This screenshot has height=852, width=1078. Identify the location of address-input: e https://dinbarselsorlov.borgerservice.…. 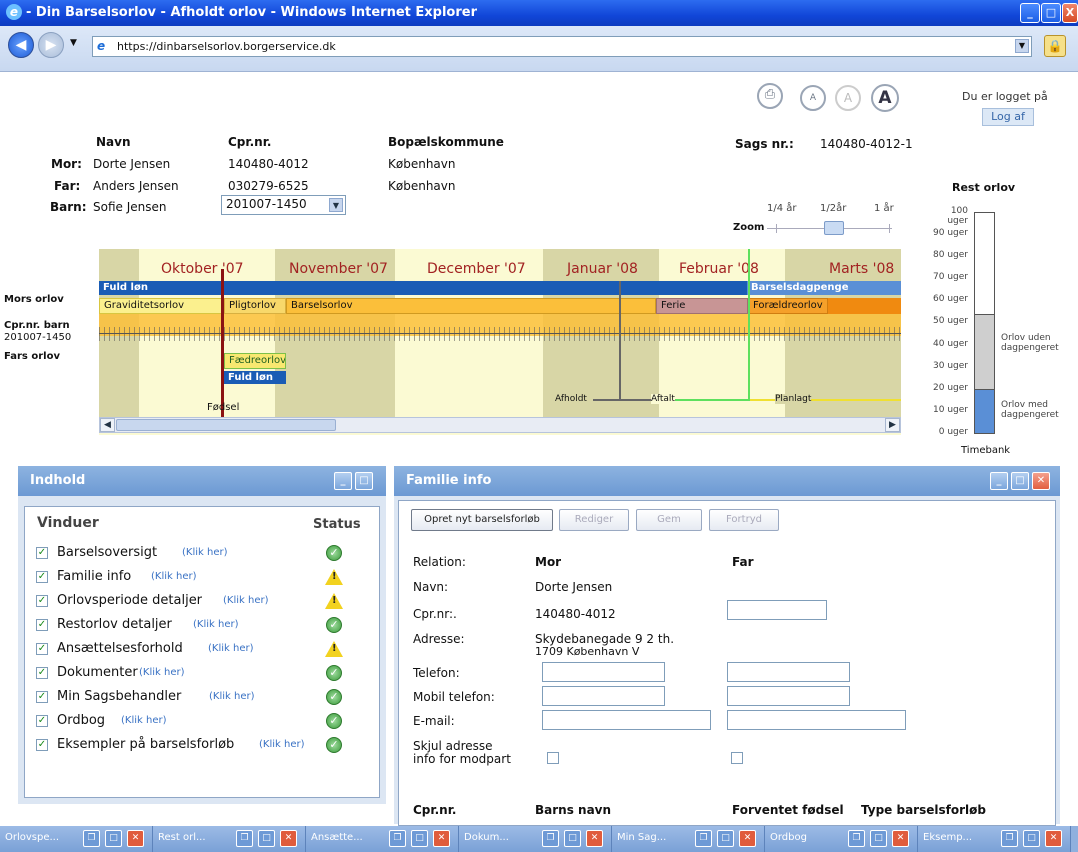
(562, 46).